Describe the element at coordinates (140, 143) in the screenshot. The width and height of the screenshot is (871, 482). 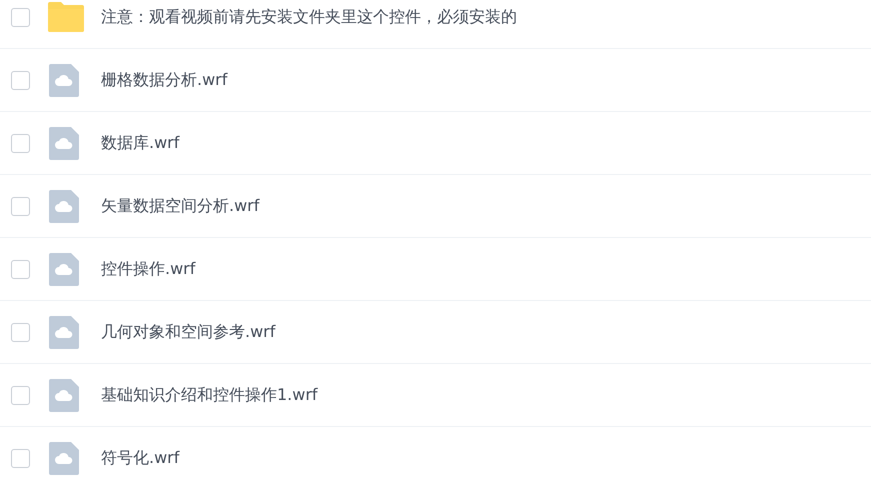
I see `file-name: 数据库.wrf` at that location.